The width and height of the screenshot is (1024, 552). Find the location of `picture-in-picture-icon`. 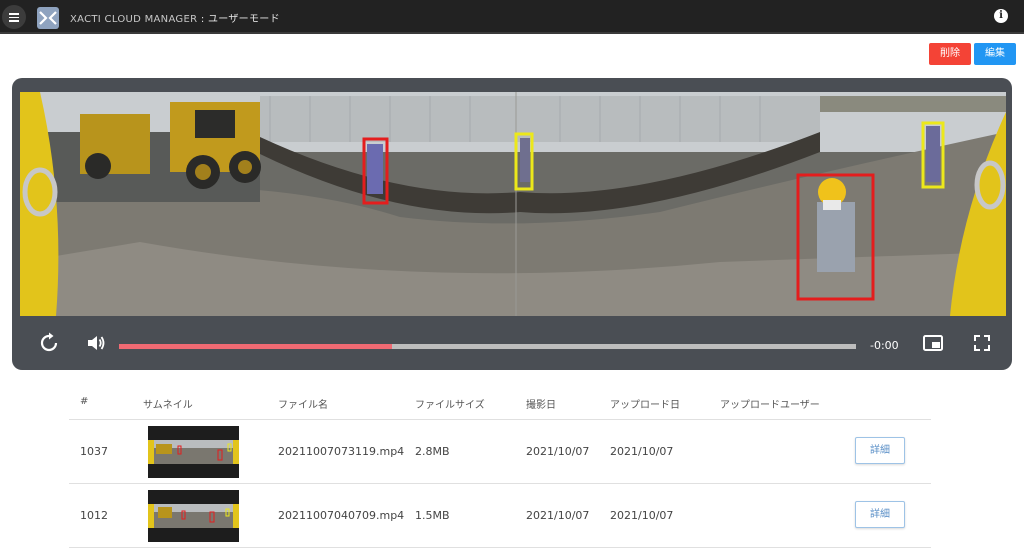

picture-in-picture-icon is located at coordinates (933, 343).